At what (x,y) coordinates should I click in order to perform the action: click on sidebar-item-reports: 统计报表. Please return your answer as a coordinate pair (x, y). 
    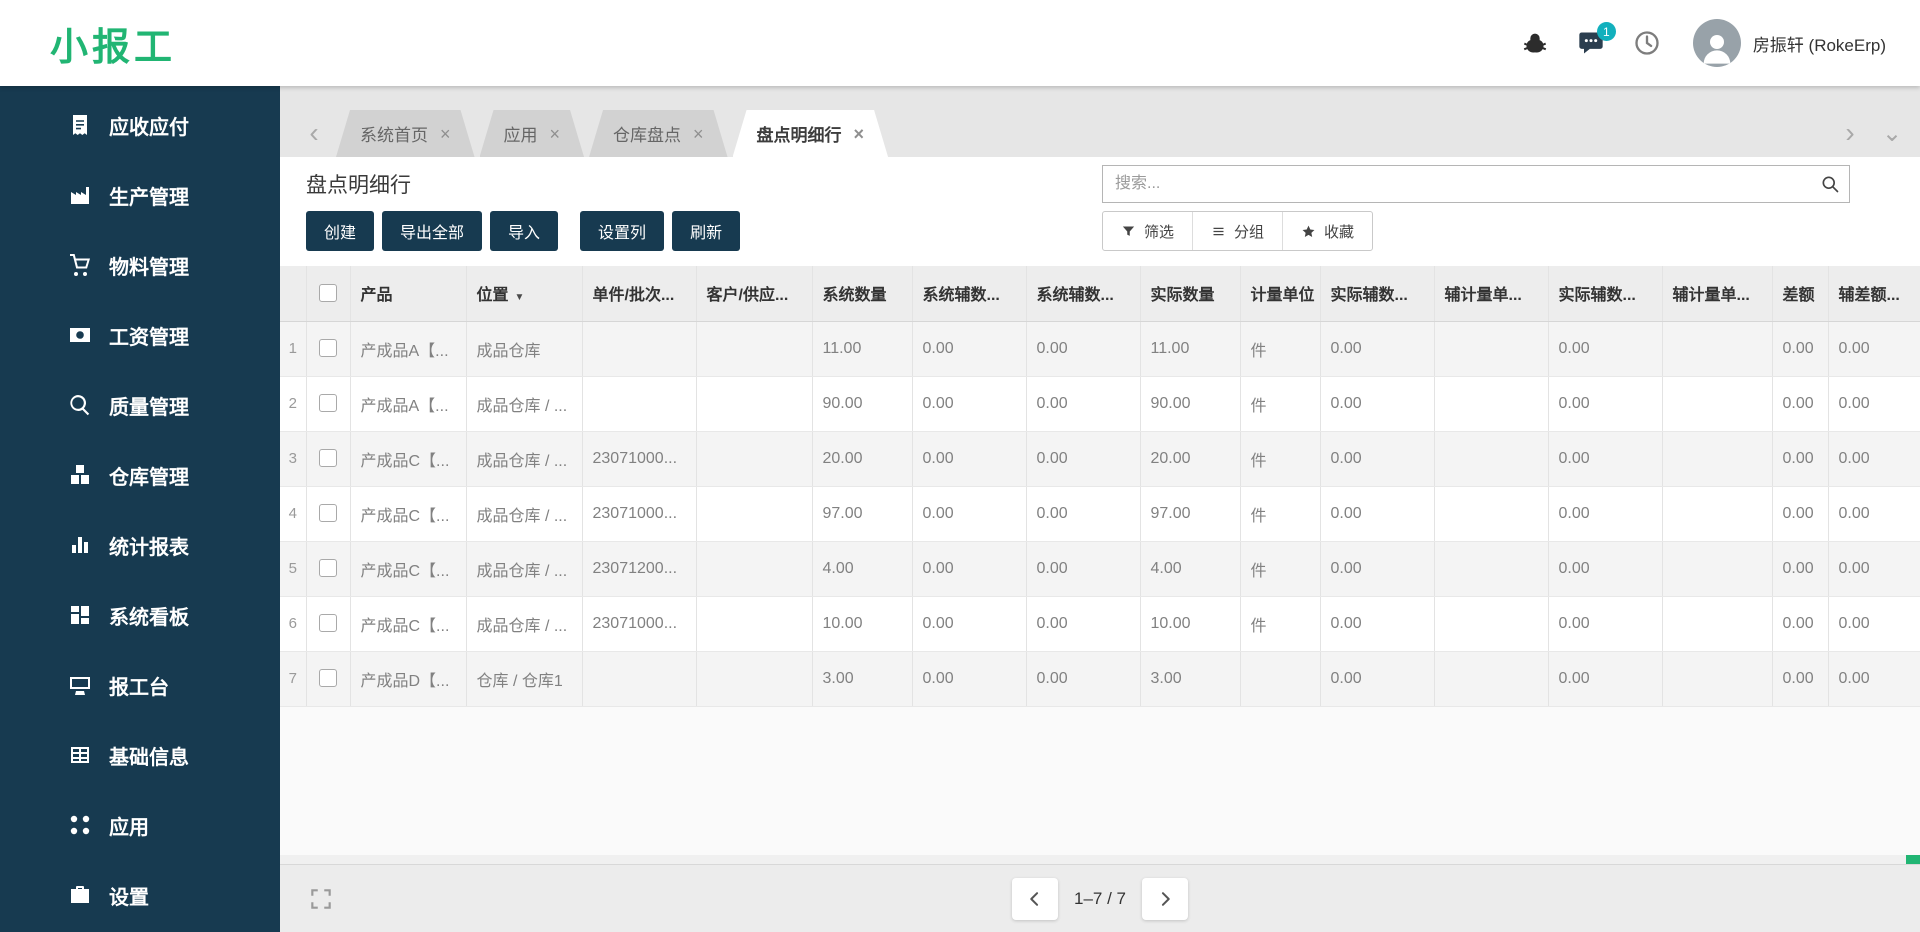
    Looking at the image, I should click on (140, 545).